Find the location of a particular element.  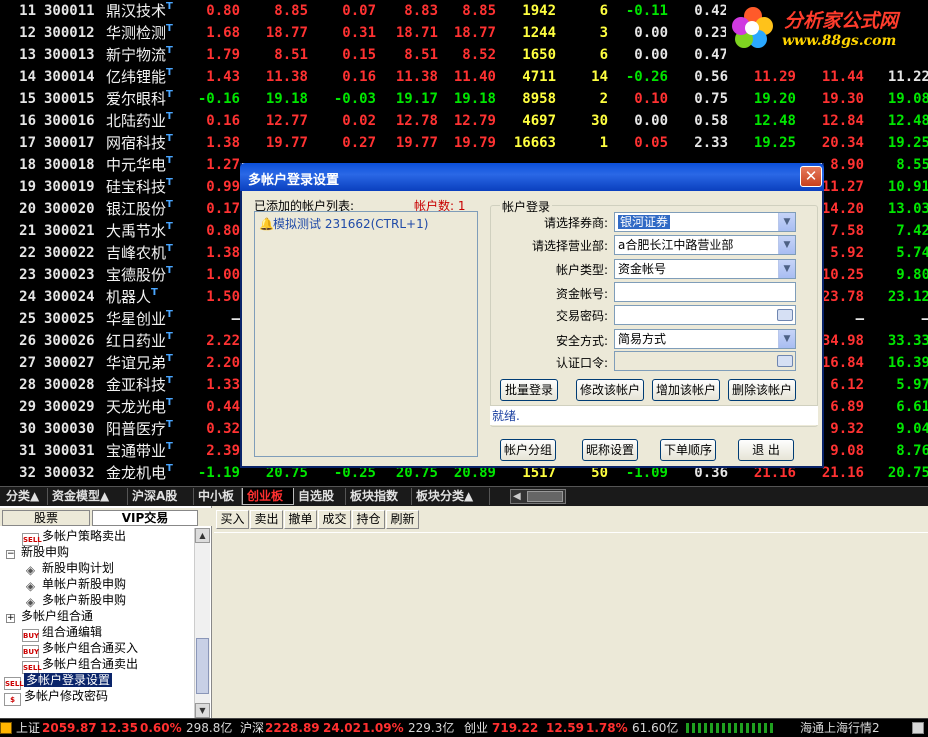

cell-low: 12.48 is located at coordinates (907, 121).